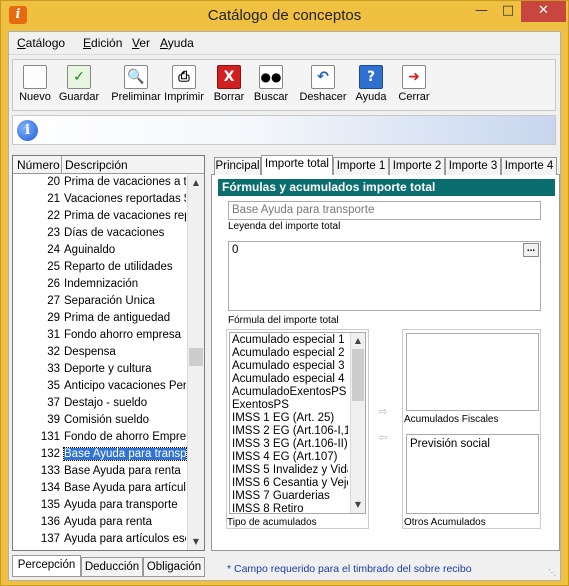  What do you see at coordinates (96, 165) in the screenshot?
I see `header-descripcion: Descripción` at bounding box center [96, 165].